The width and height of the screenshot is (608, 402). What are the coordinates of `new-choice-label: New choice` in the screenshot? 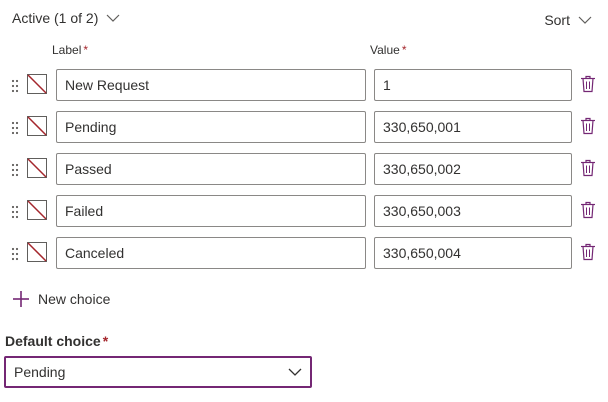 It's located at (74, 299).